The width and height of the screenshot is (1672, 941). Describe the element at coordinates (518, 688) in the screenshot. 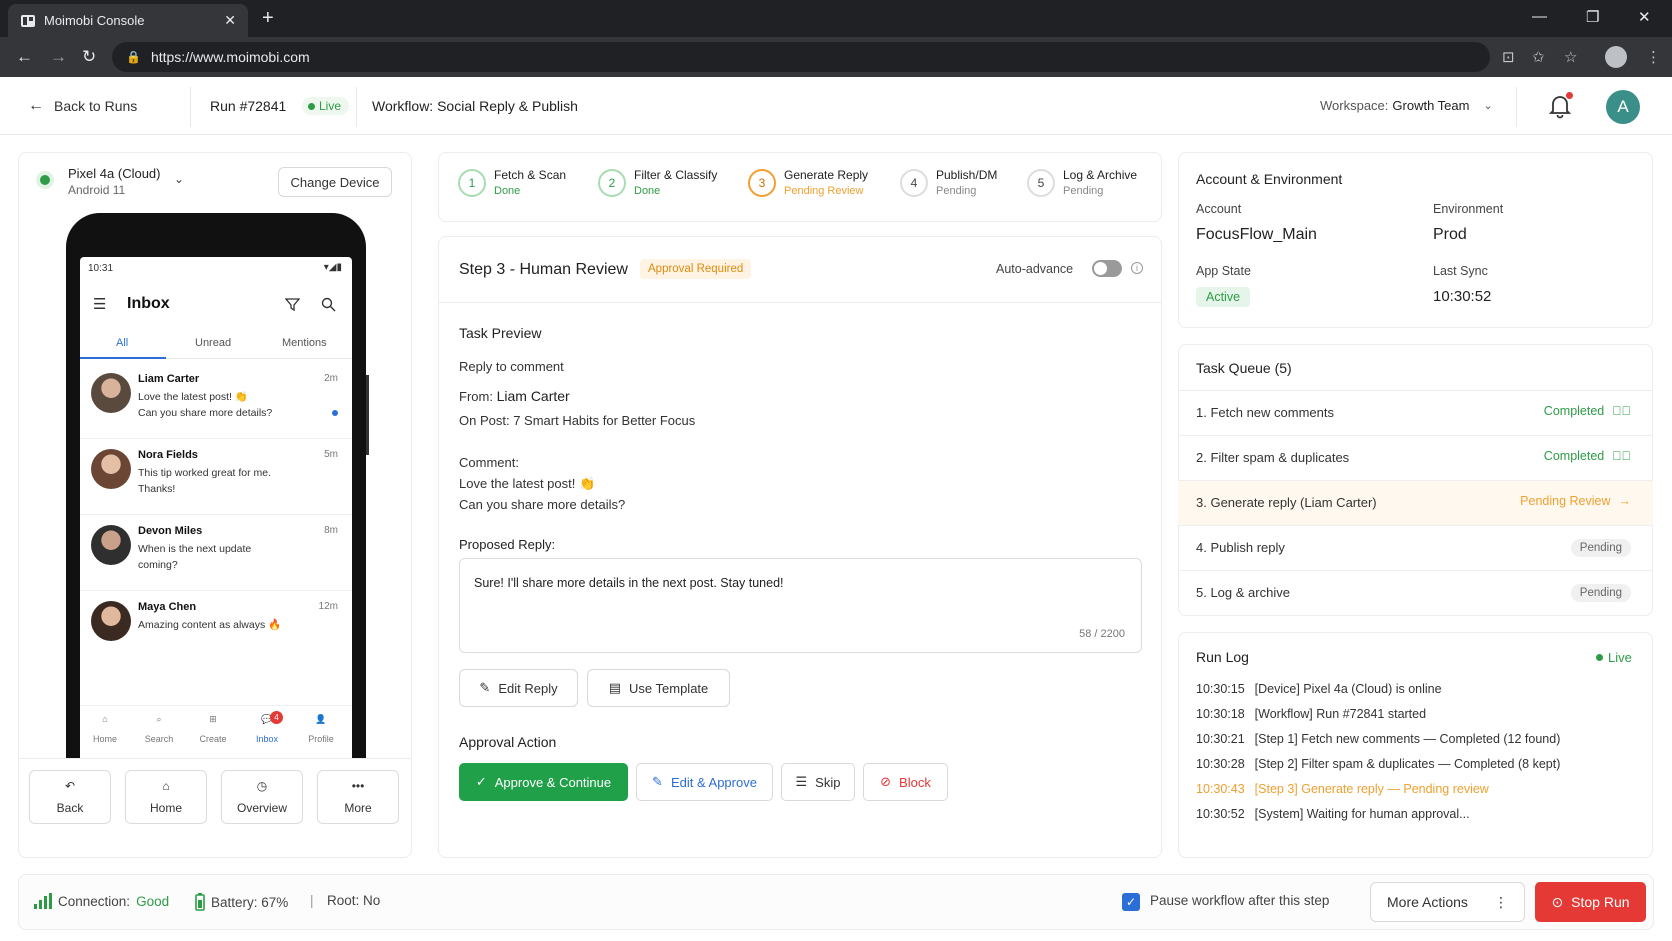

I see `edit-reply-button: ✎ Edit Reply` at that location.